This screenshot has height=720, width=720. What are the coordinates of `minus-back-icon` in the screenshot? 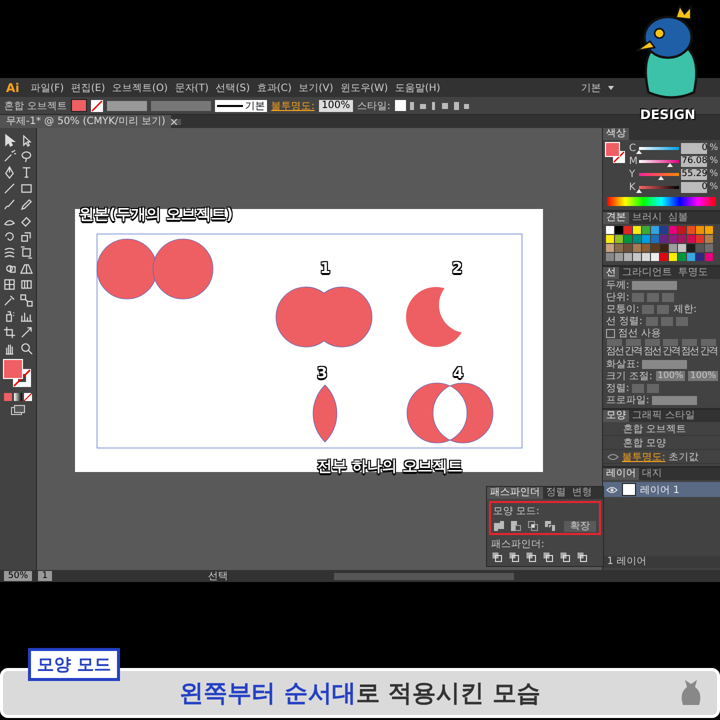 It's located at (582, 557).